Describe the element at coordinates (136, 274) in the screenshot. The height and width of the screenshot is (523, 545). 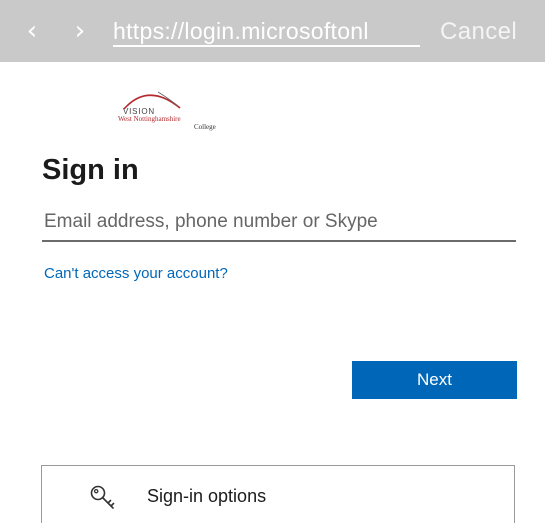
I see `cant-access-account-link: Can't access your account?` at that location.